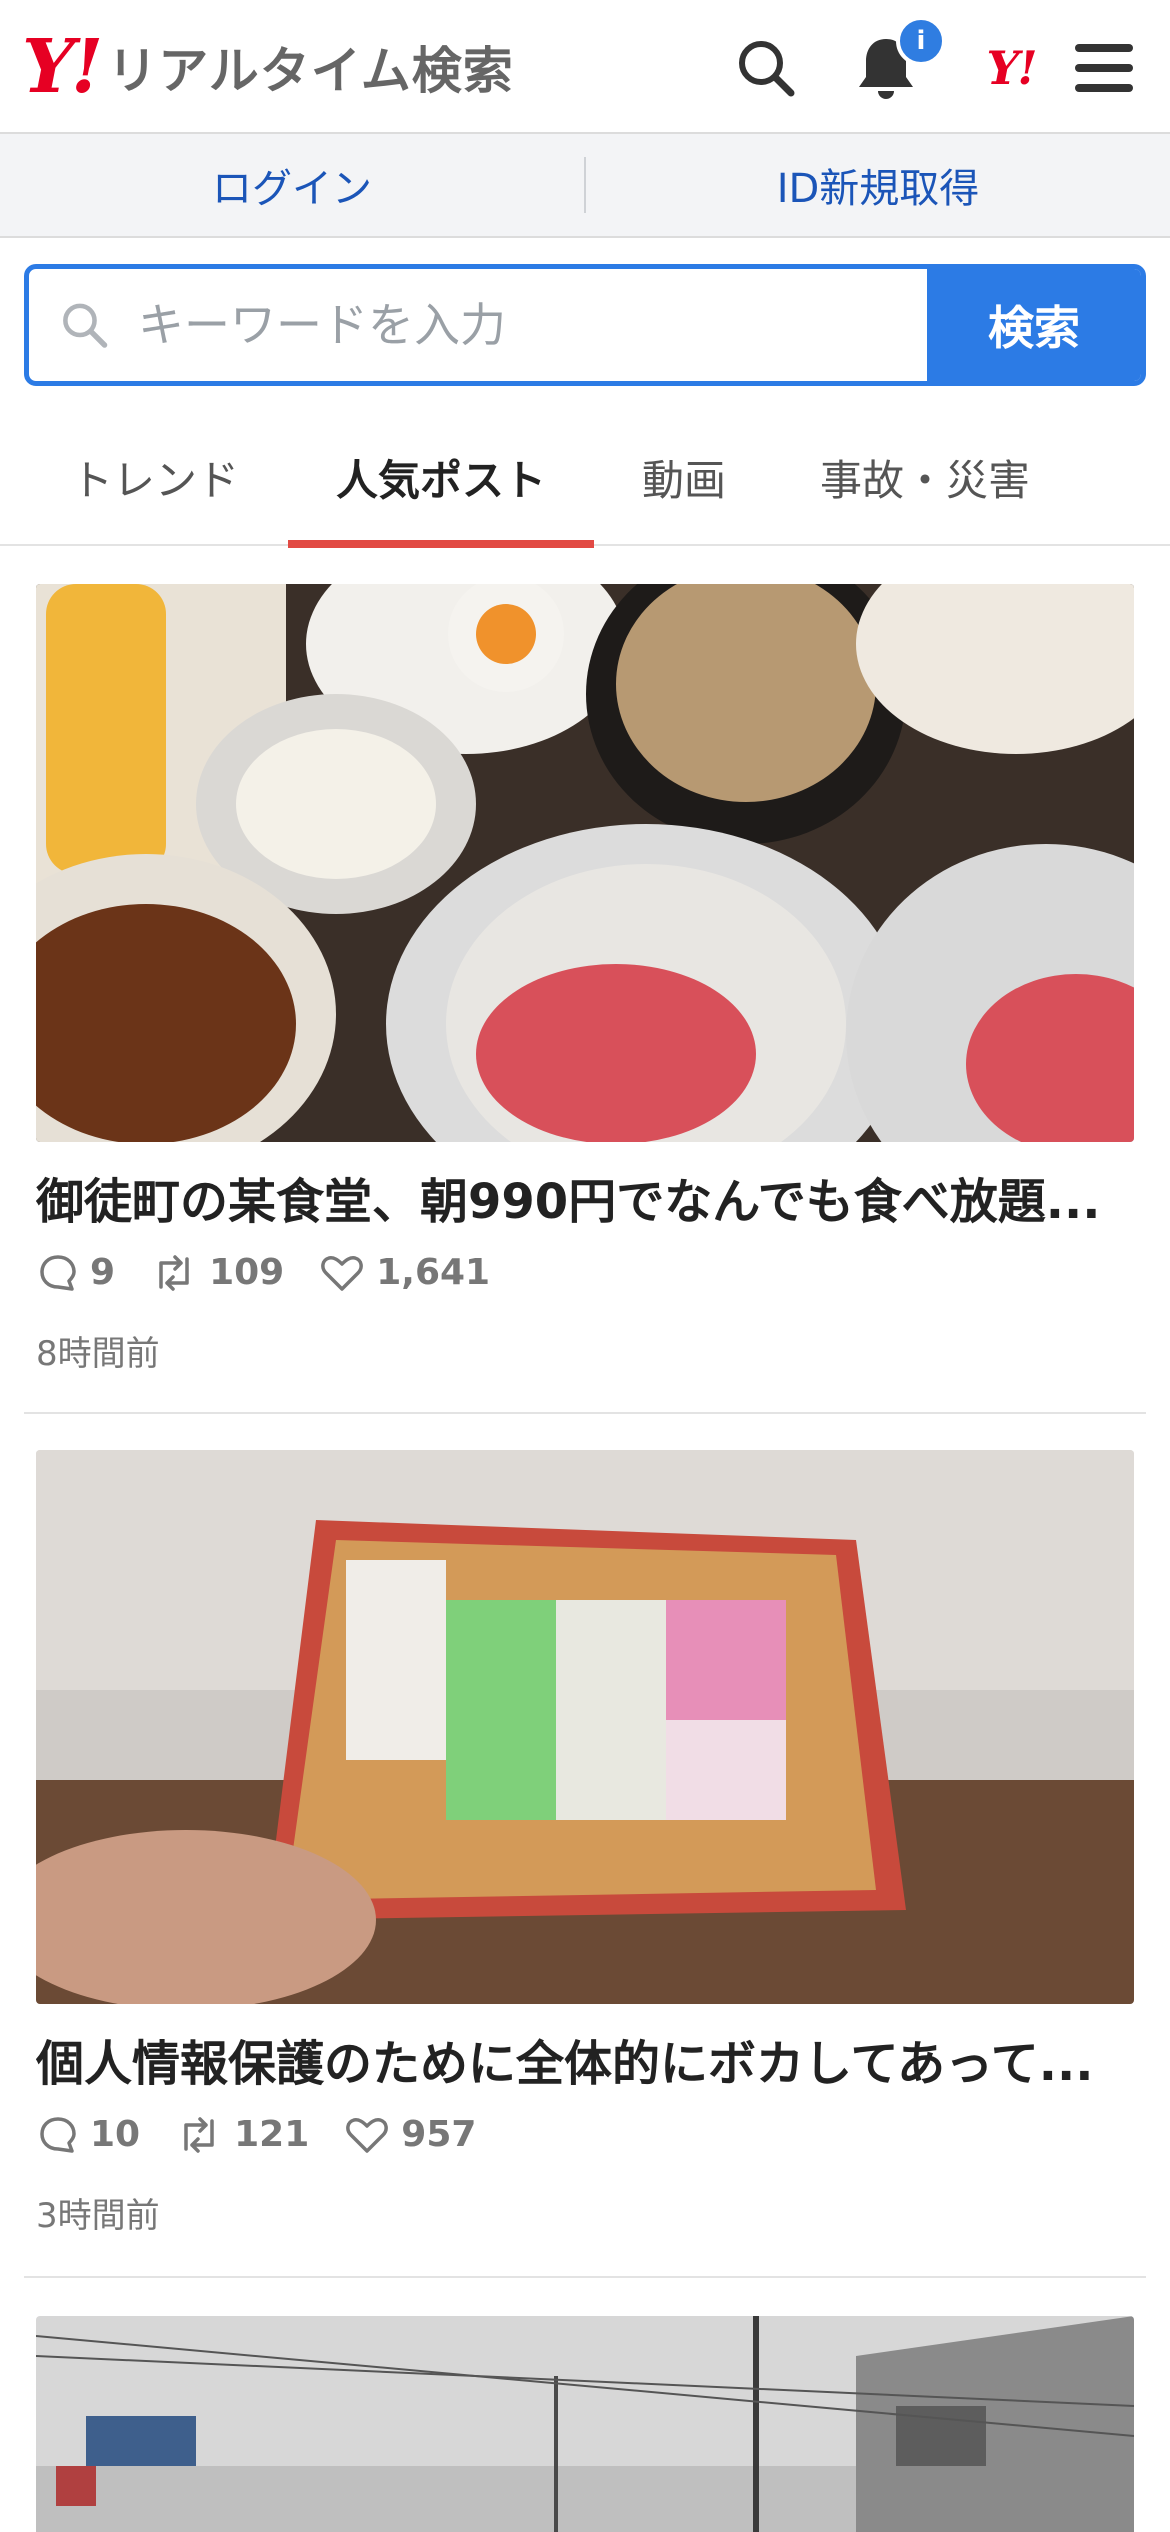 This screenshot has width=1170, height=2532. I want to click on tab-popular-posts: 人気ポスト, so click(441, 478).